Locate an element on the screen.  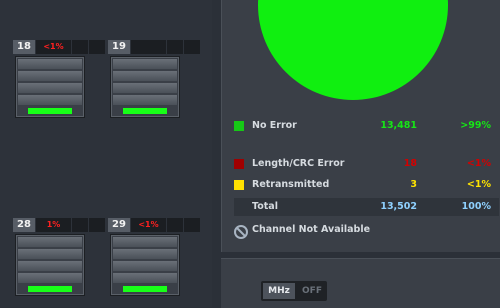
legend-value: 3 is located at coordinates (413, 184).